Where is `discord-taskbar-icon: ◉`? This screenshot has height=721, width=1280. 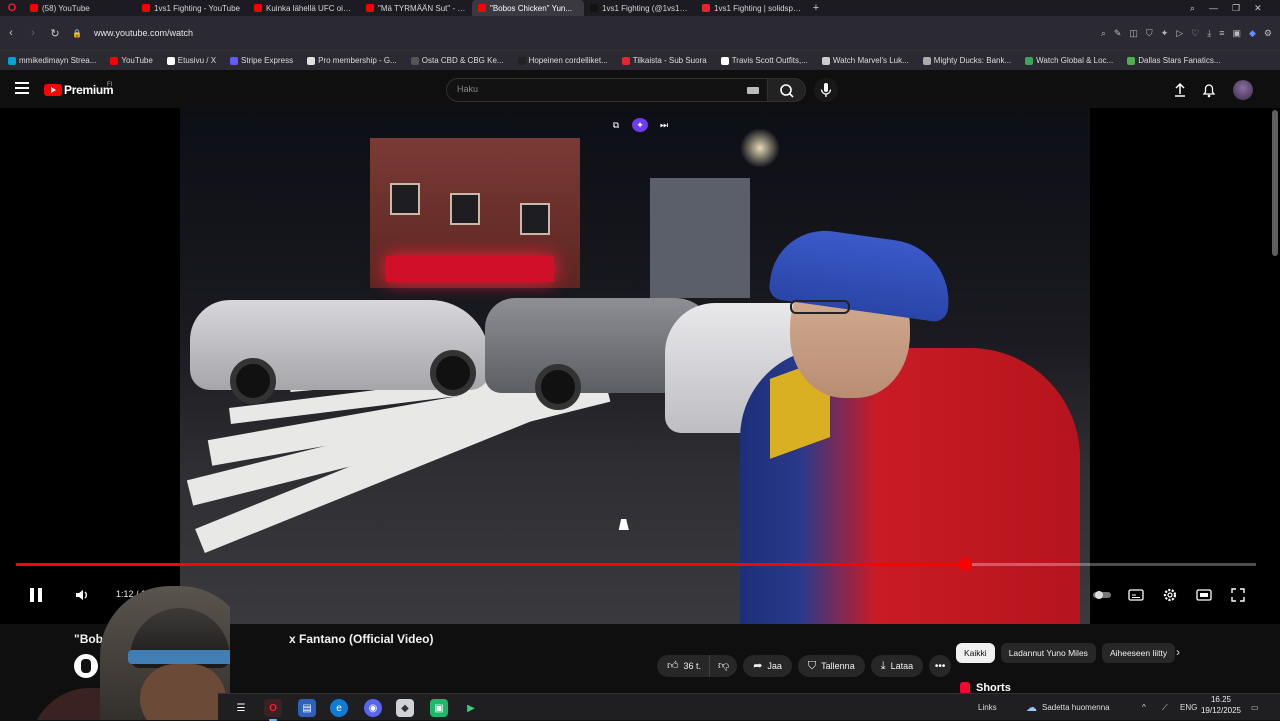 discord-taskbar-icon: ◉ is located at coordinates (373, 708).